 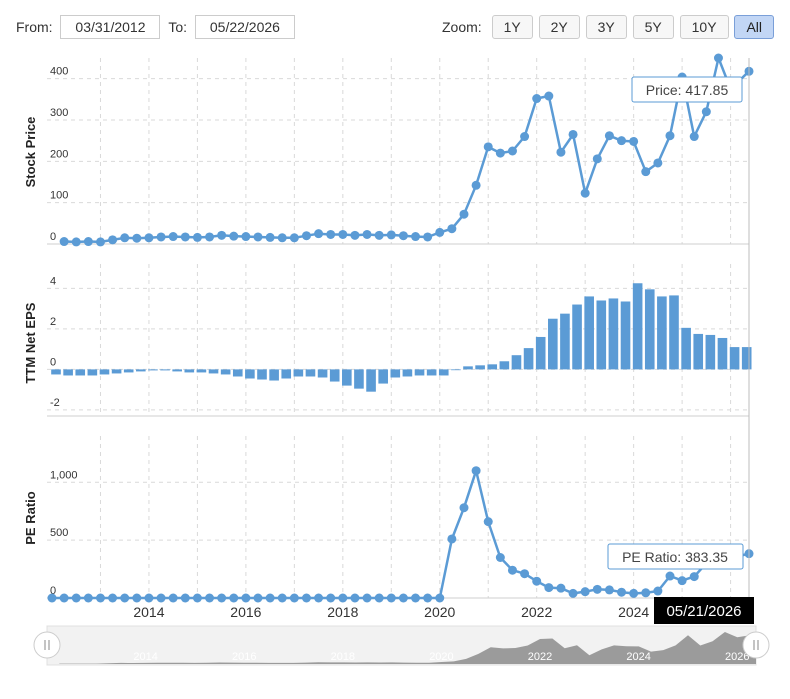 I want to click on price-tooltip: Price: 417.85, so click(x=687, y=89).